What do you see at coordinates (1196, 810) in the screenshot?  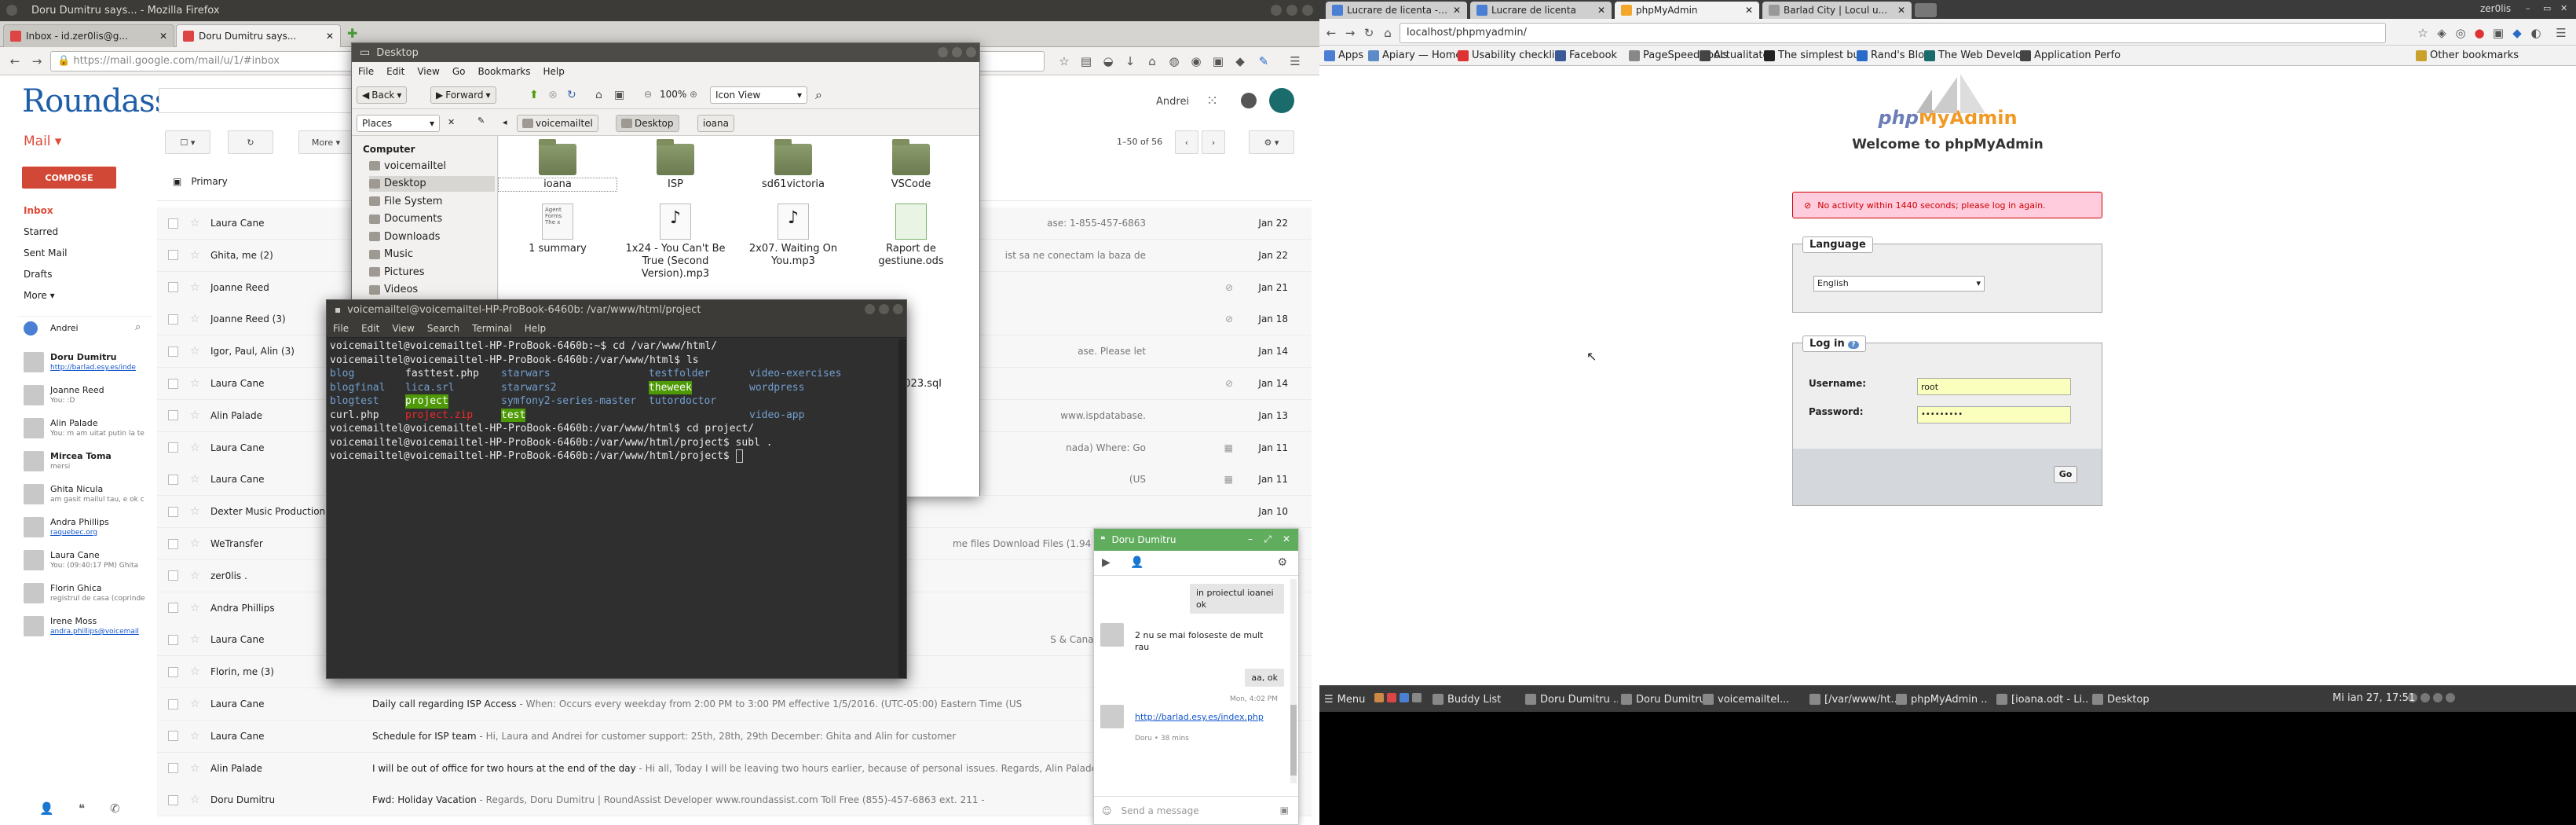 I see `message-input: ☺ Send a message ▣` at bounding box center [1196, 810].